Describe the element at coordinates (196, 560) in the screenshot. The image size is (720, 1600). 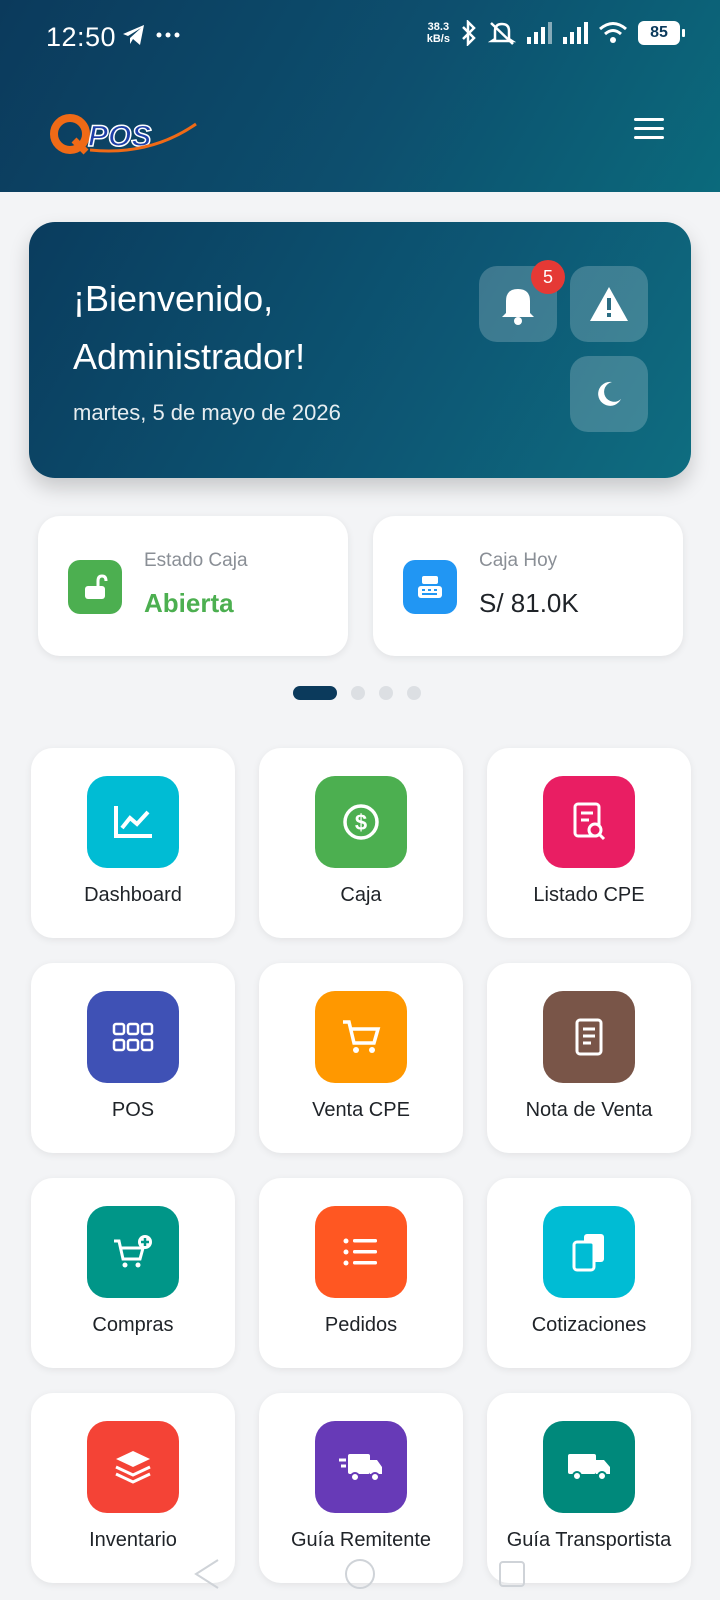
I see `stat-label: Estado Caja` at that location.